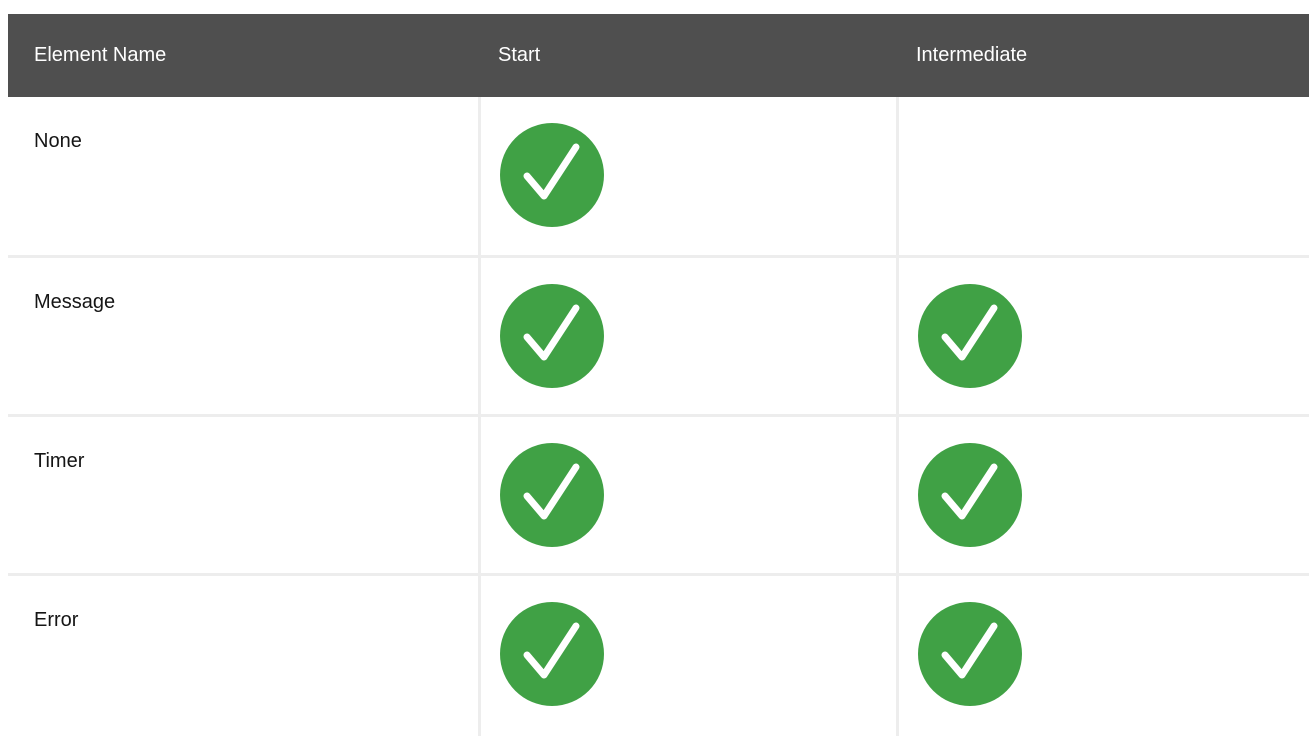 This screenshot has width=1309, height=736. I want to click on table-header: Element Name Start Intermediate, so click(658, 55).